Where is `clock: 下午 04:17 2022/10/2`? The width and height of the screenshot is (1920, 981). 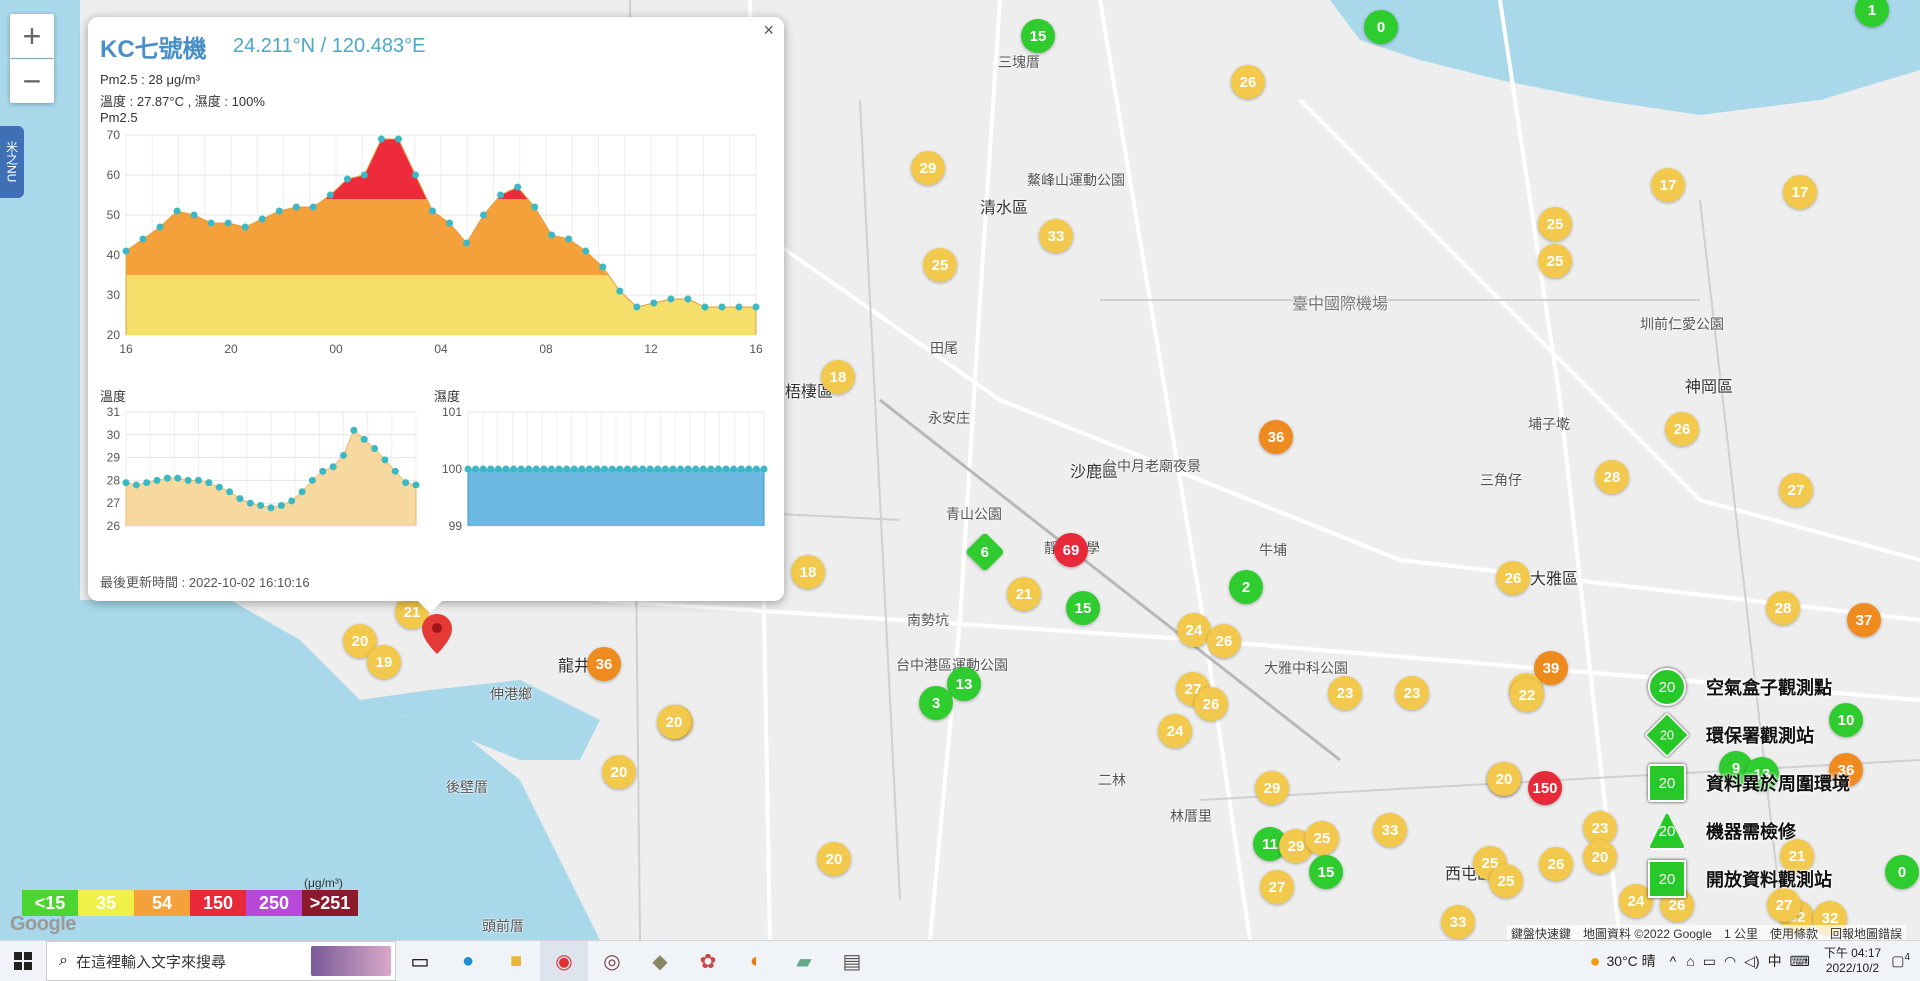
clock: 下午 04:17 2022/10/2 is located at coordinates (1852, 961).